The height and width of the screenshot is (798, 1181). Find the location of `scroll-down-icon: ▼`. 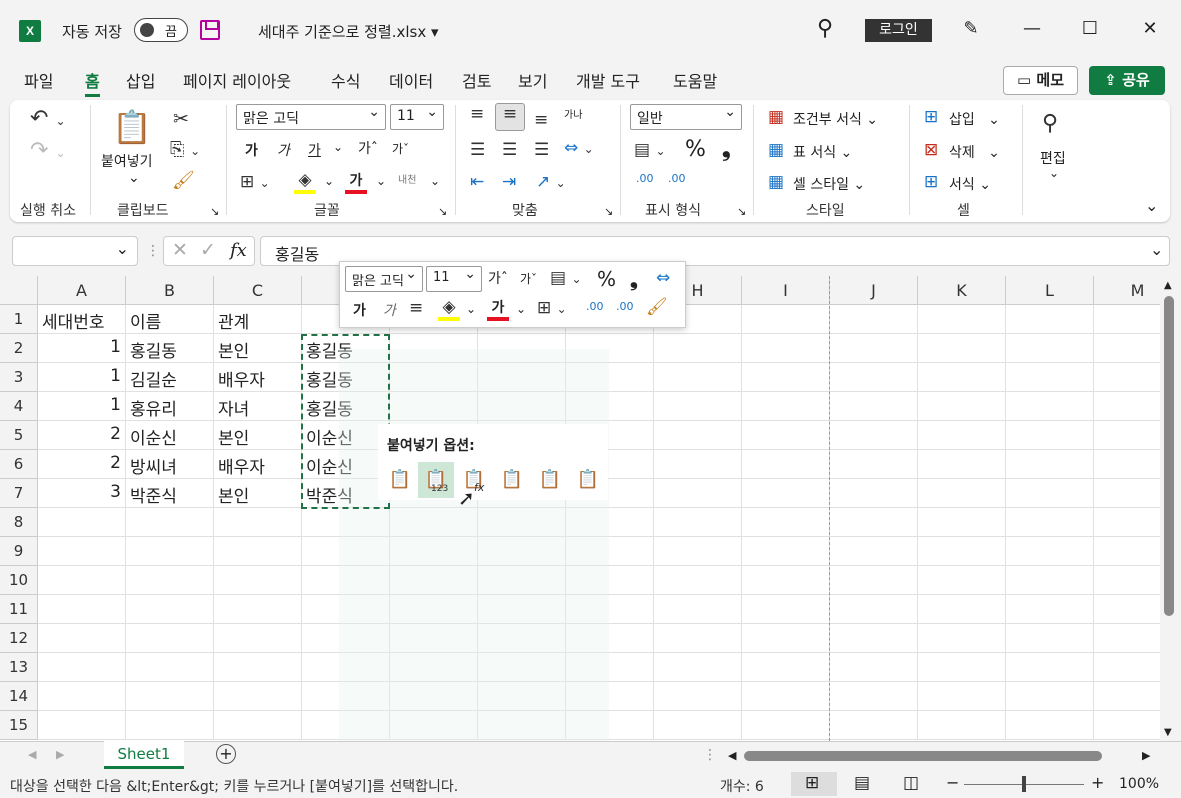

scroll-down-icon: ▼ is located at coordinates (1168, 732).